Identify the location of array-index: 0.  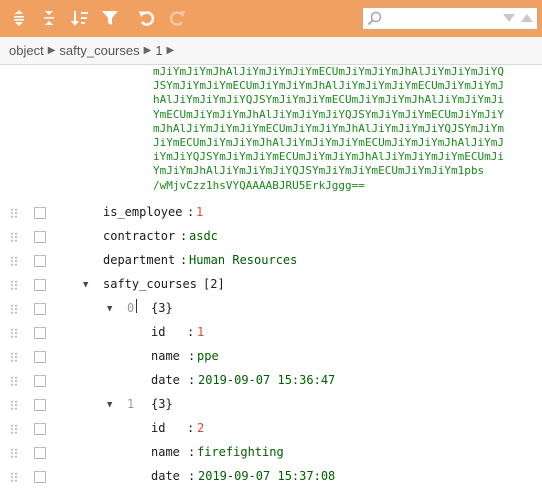
(131, 308).